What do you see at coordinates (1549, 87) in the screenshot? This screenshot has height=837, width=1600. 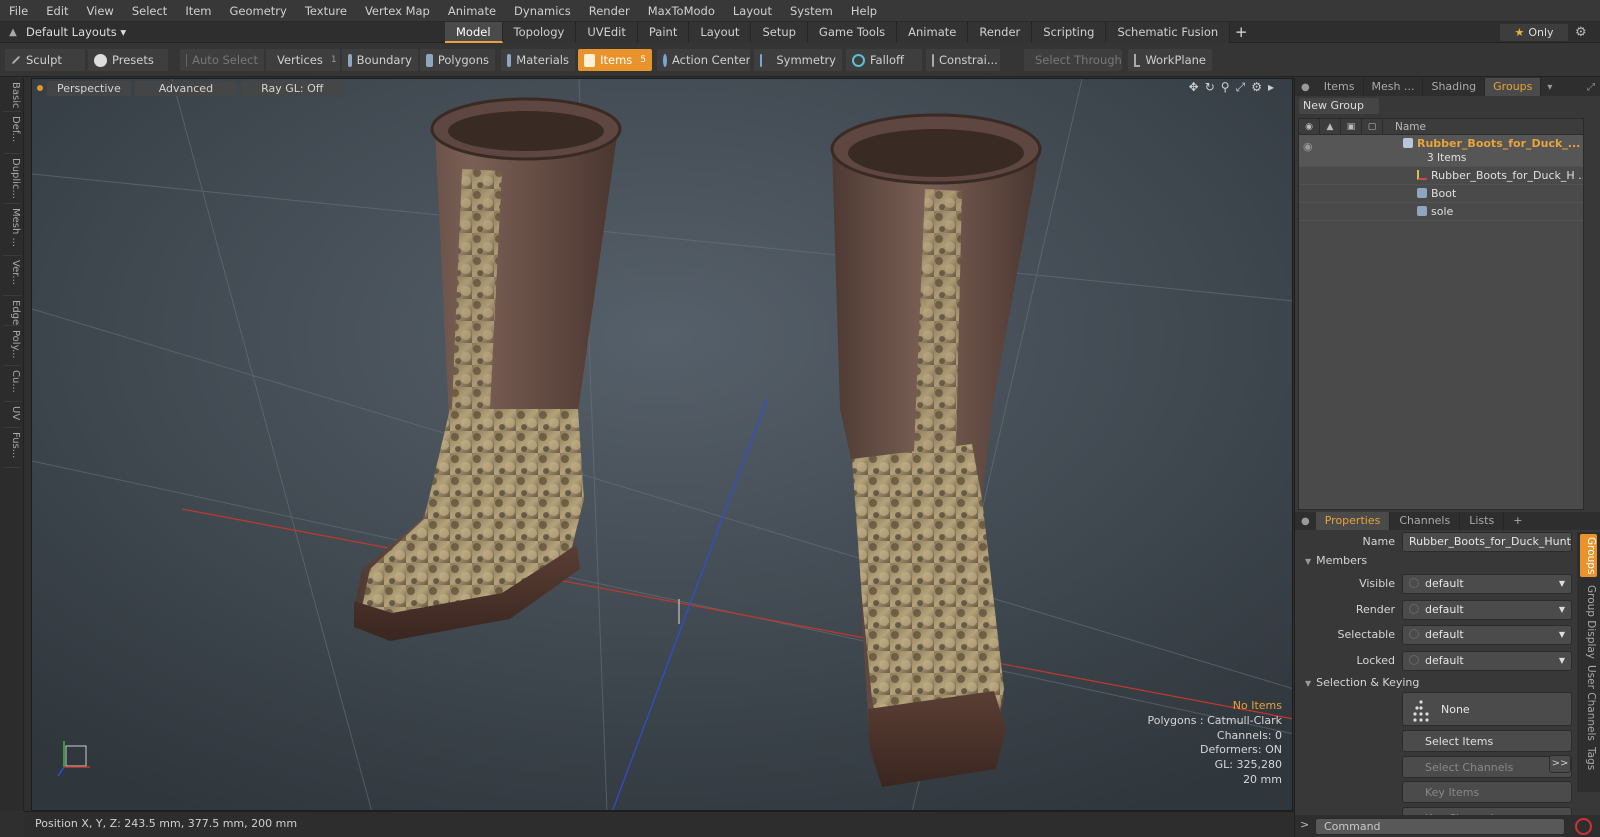 I see `tabs-dropdown-icon: ▾` at bounding box center [1549, 87].